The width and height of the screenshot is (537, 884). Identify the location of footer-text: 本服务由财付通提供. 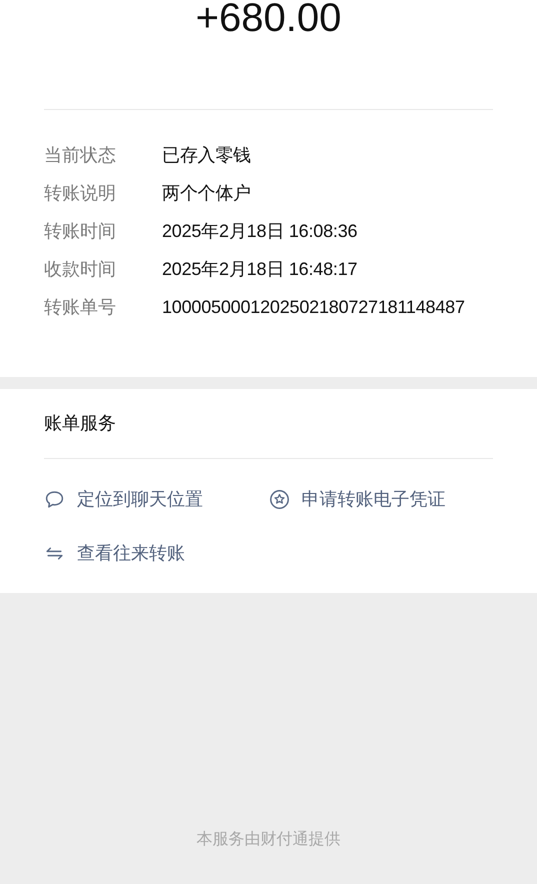
(268, 840).